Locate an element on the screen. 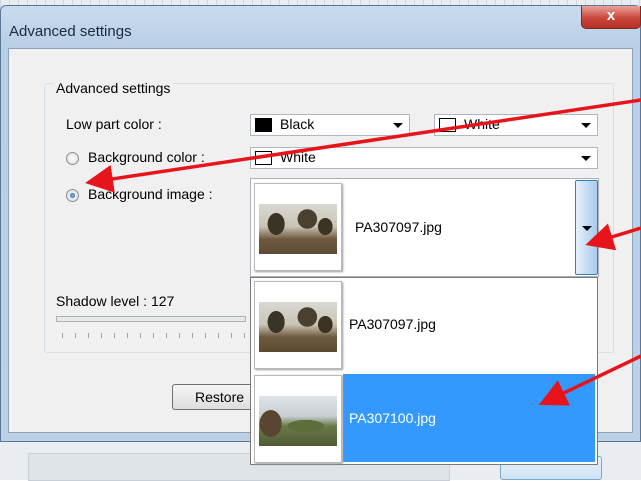 This screenshot has height=481, width=641. list-item-label: PA307097.jpg is located at coordinates (392, 324).